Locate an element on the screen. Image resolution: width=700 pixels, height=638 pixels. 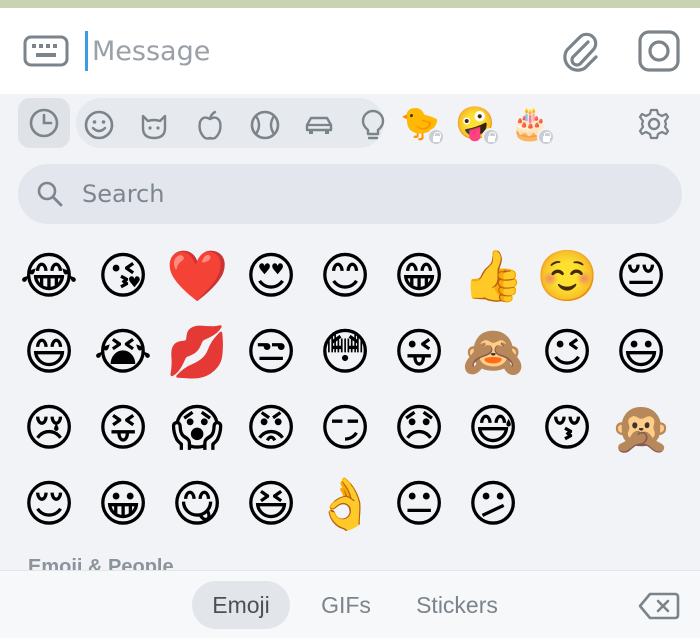
search-icon is located at coordinates (50, 194).